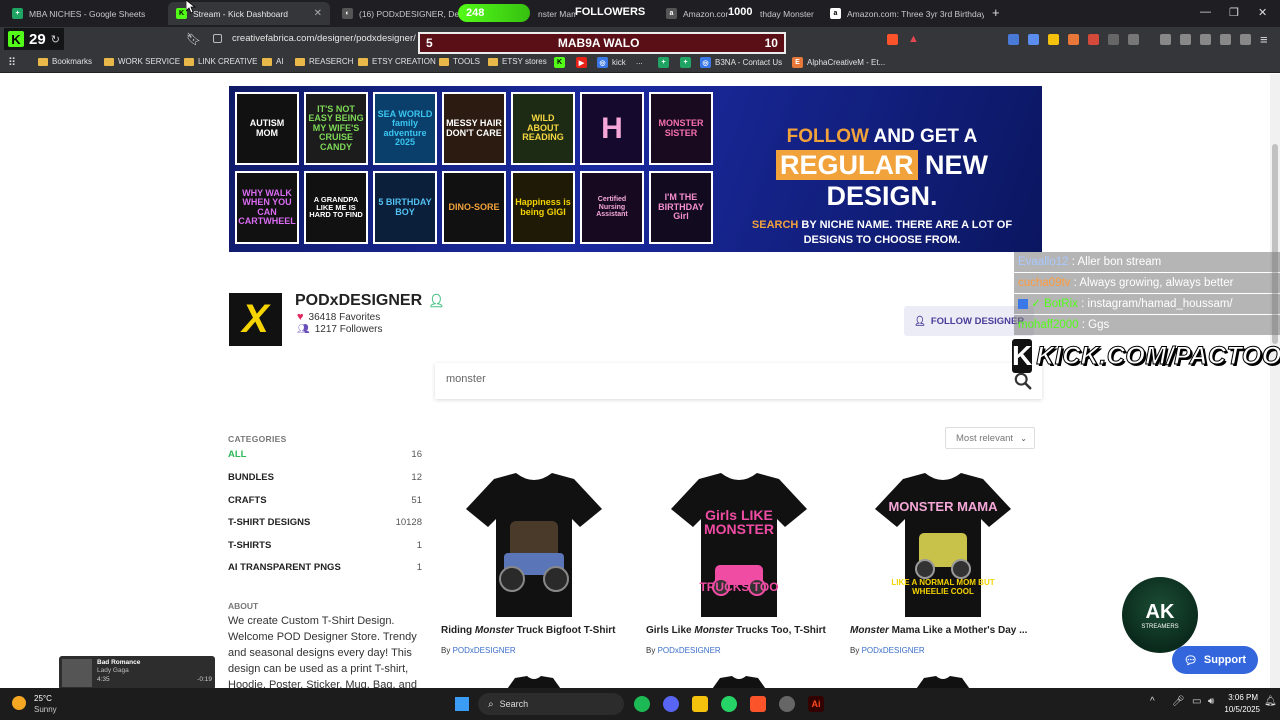  I want to click on sidebar-icon, so click(1185, 39).